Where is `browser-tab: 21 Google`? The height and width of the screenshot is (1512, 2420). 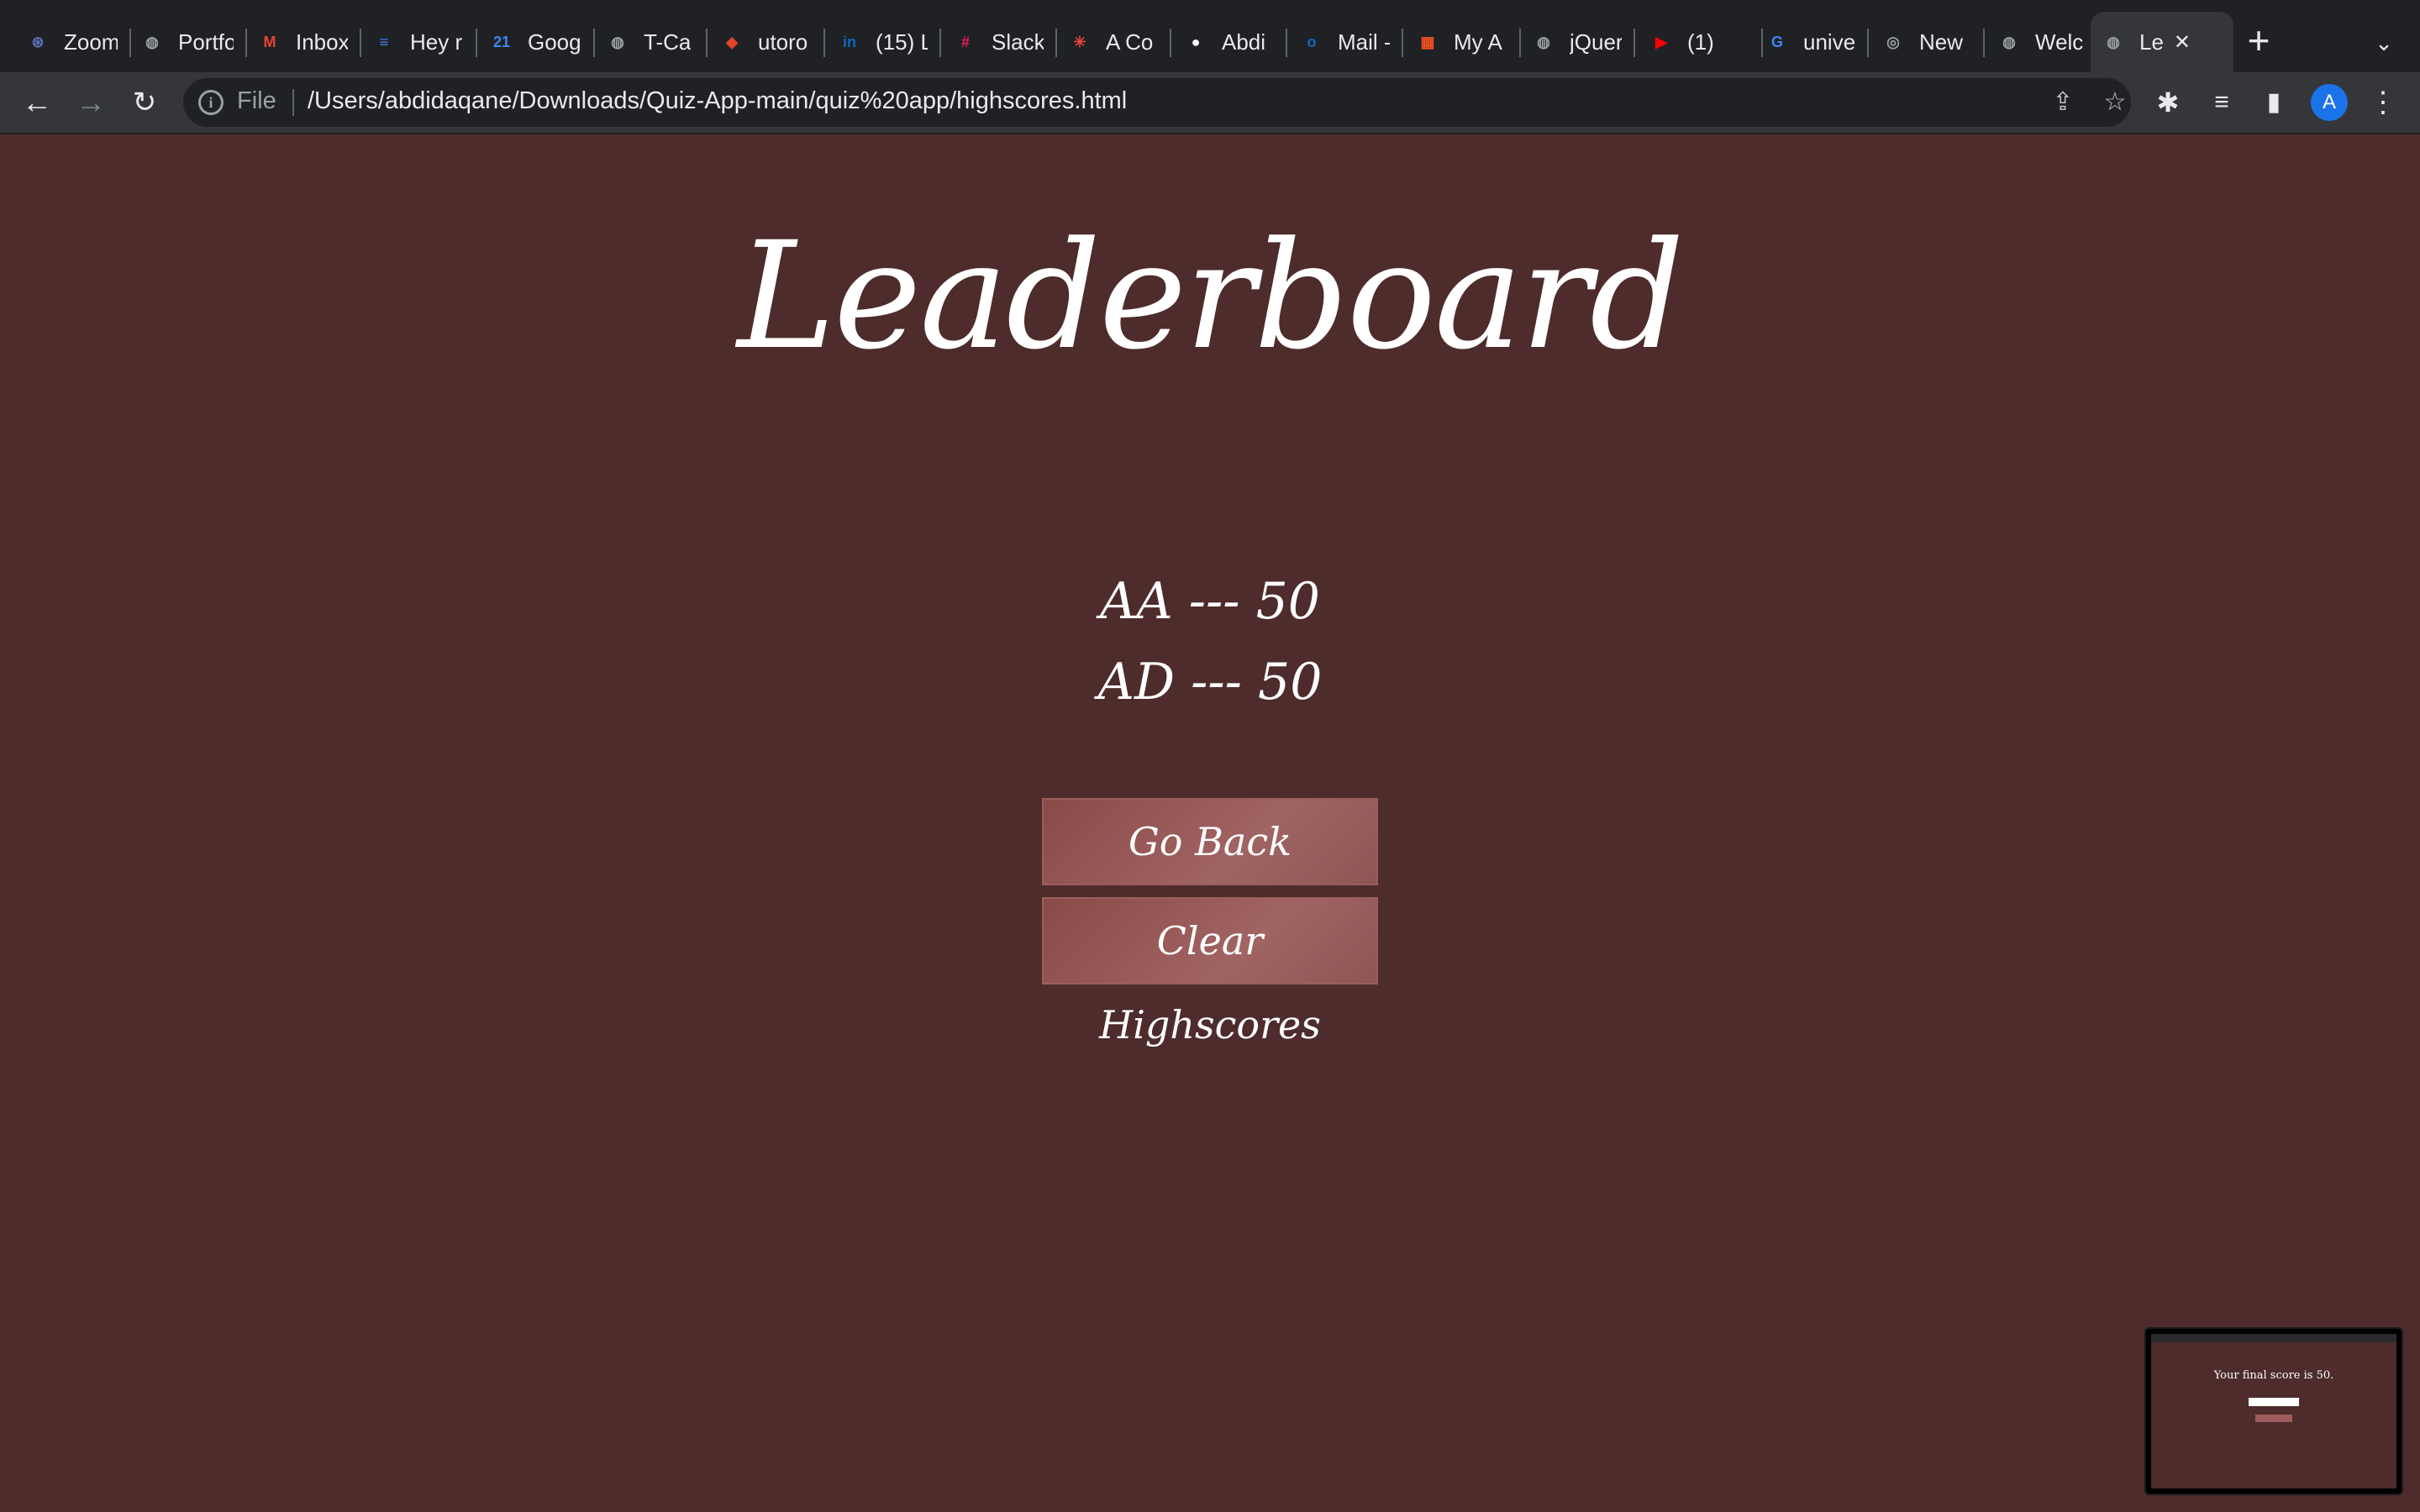
browser-tab: 21 Google is located at coordinates (535, 42).